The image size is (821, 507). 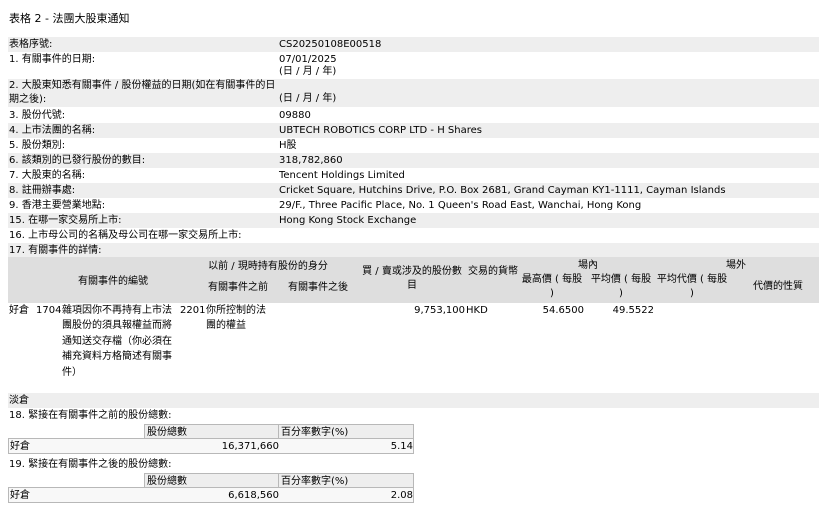 What do you see at coordinates (318, 287) in the screenshot?
I see `header-capacity-after: 有關事件之後` at bounding box center [318, 287].